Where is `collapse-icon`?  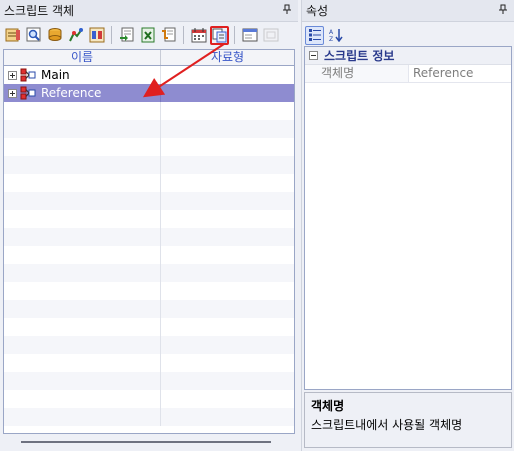
collapse-icon is located at coordinates (313, 55).